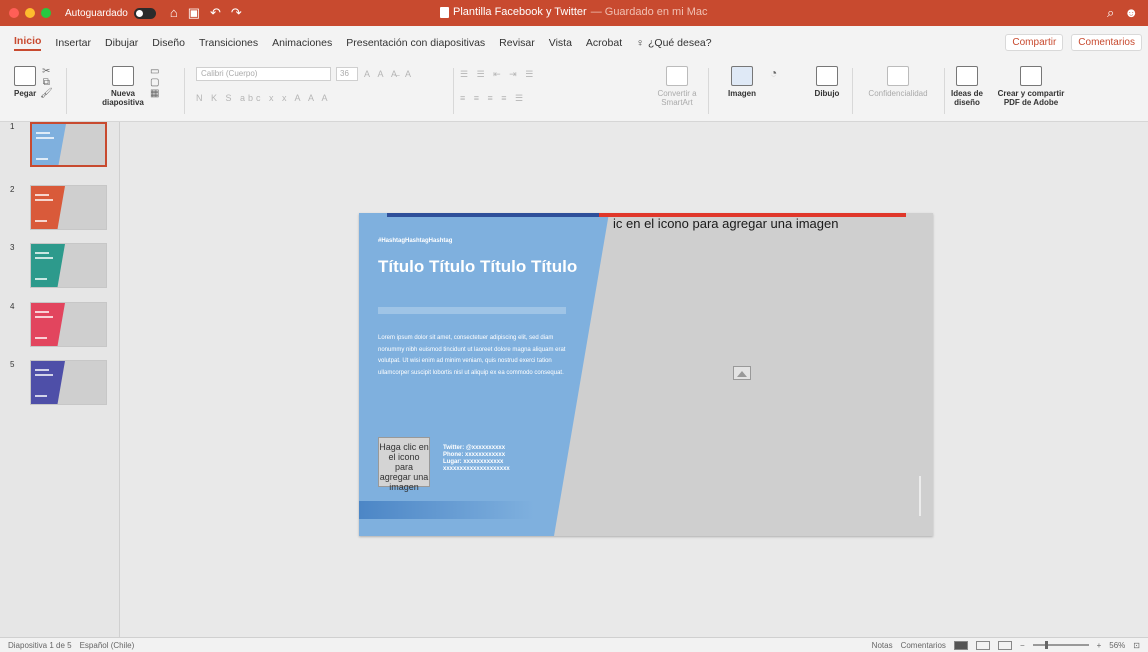 The height and width of the screenshot is (652, 1148). Describe the element at coordinates (1099, 645) in the screenshot. I see `zoom-in-icon: +` at that location.